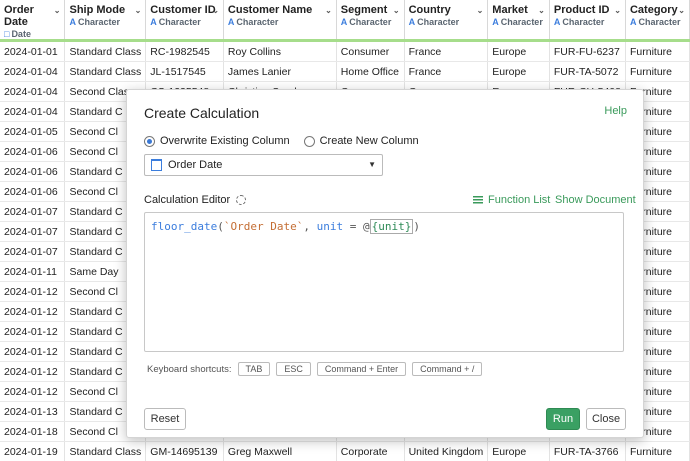  I want to click on table-cell: FUR-TA-3766, so click(587, 451).